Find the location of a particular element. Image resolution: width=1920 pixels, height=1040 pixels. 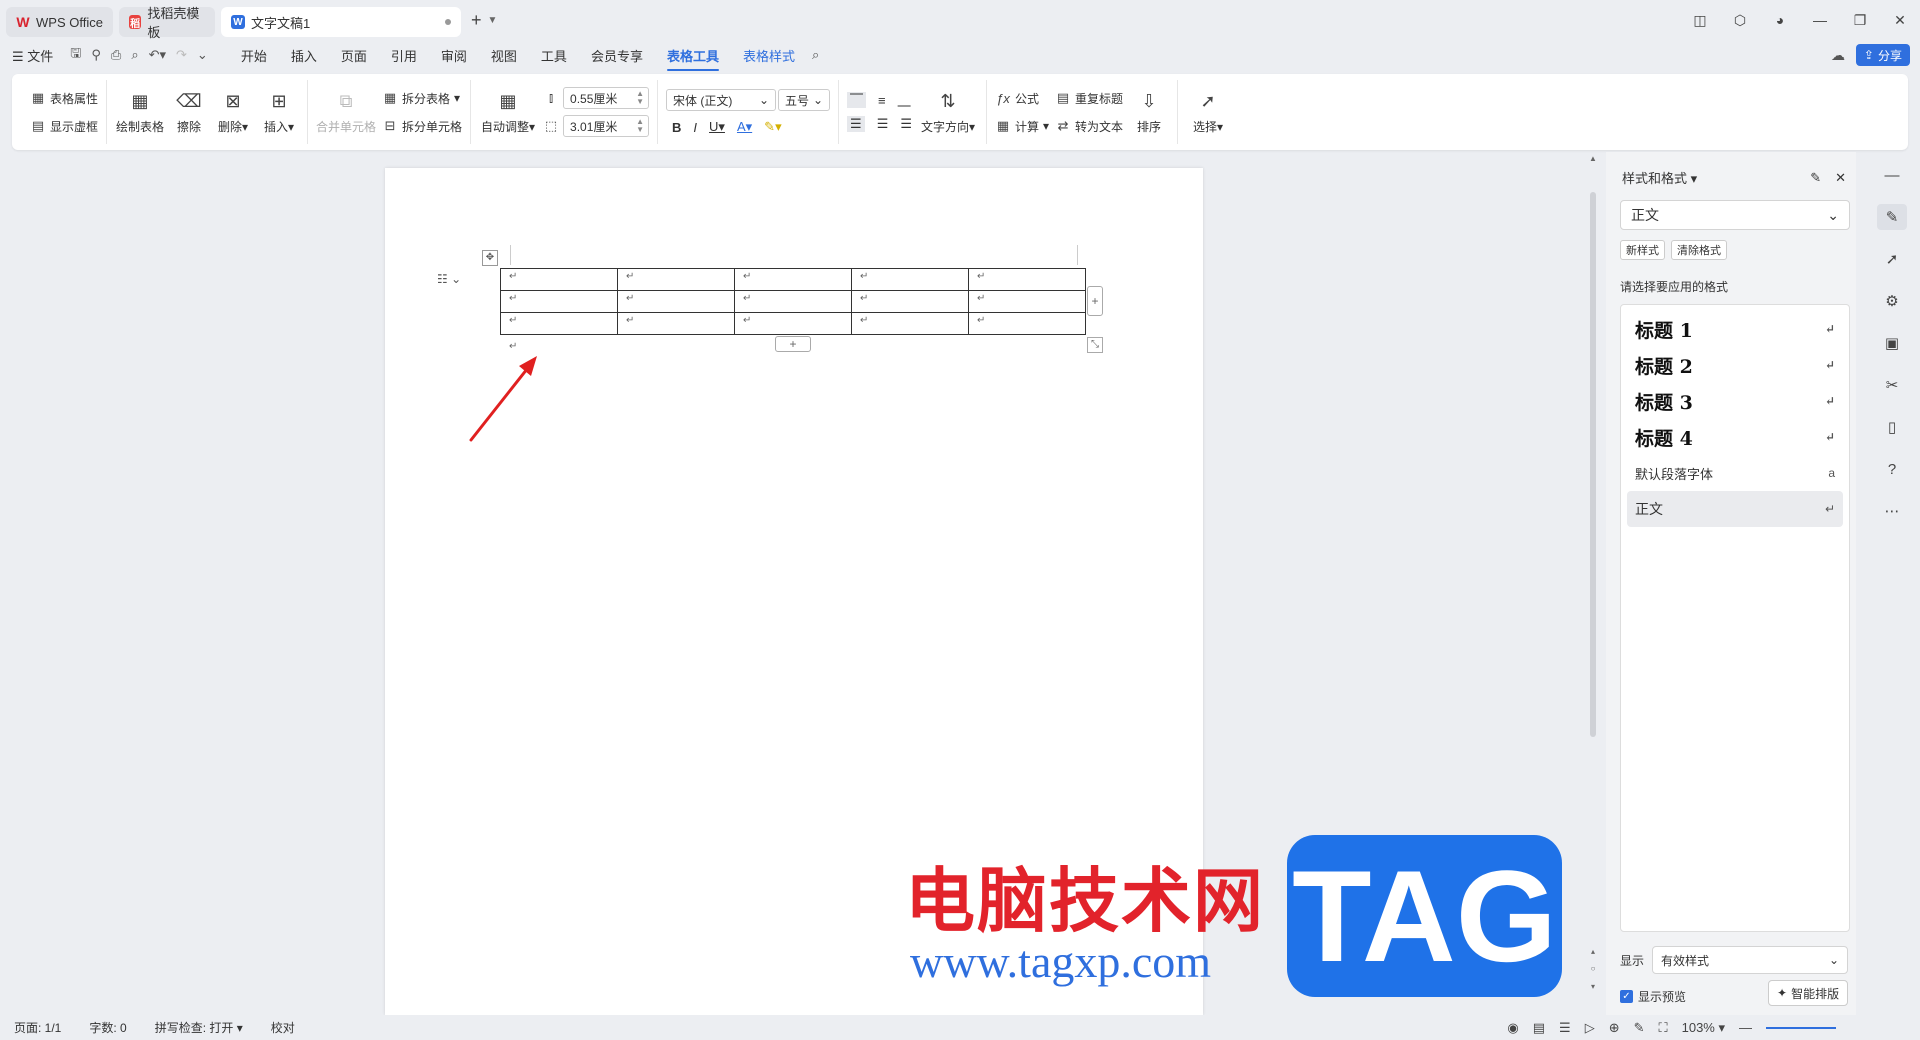

formula-button: ƒx 公式 is located at coordinates (1022, 98).